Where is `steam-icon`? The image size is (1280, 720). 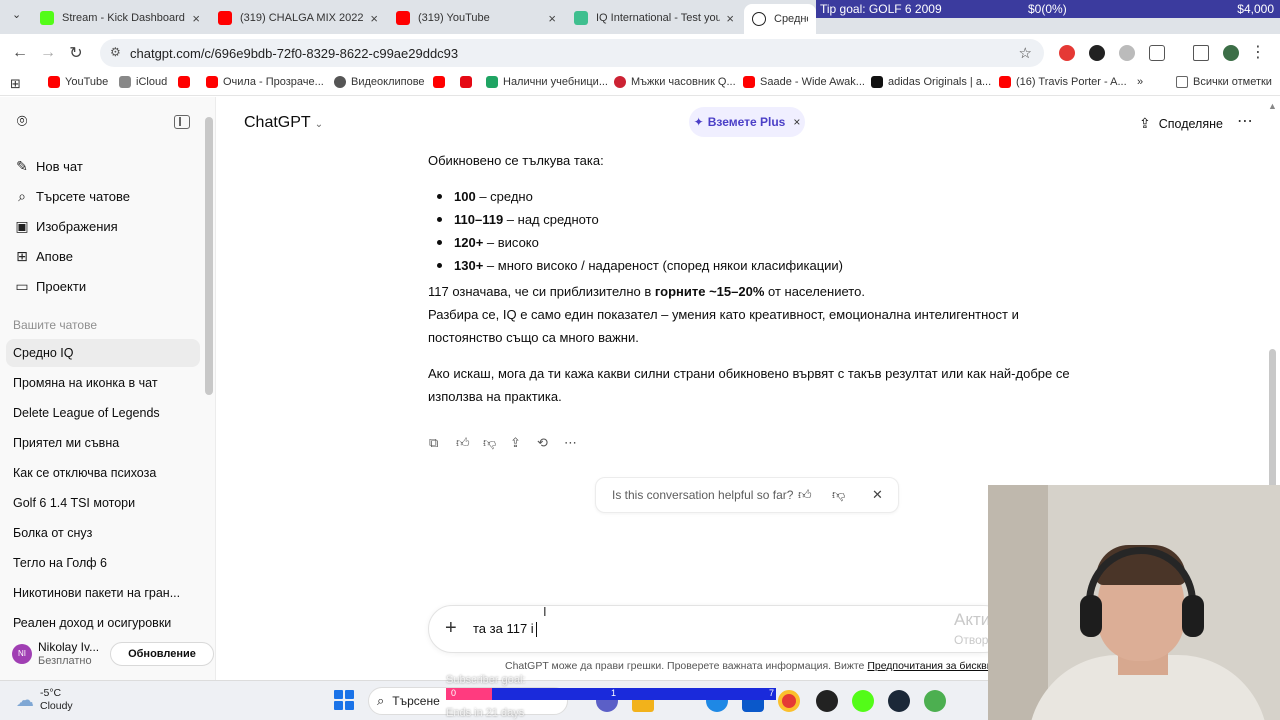
steam-icon is located at coordinates (899, 701).